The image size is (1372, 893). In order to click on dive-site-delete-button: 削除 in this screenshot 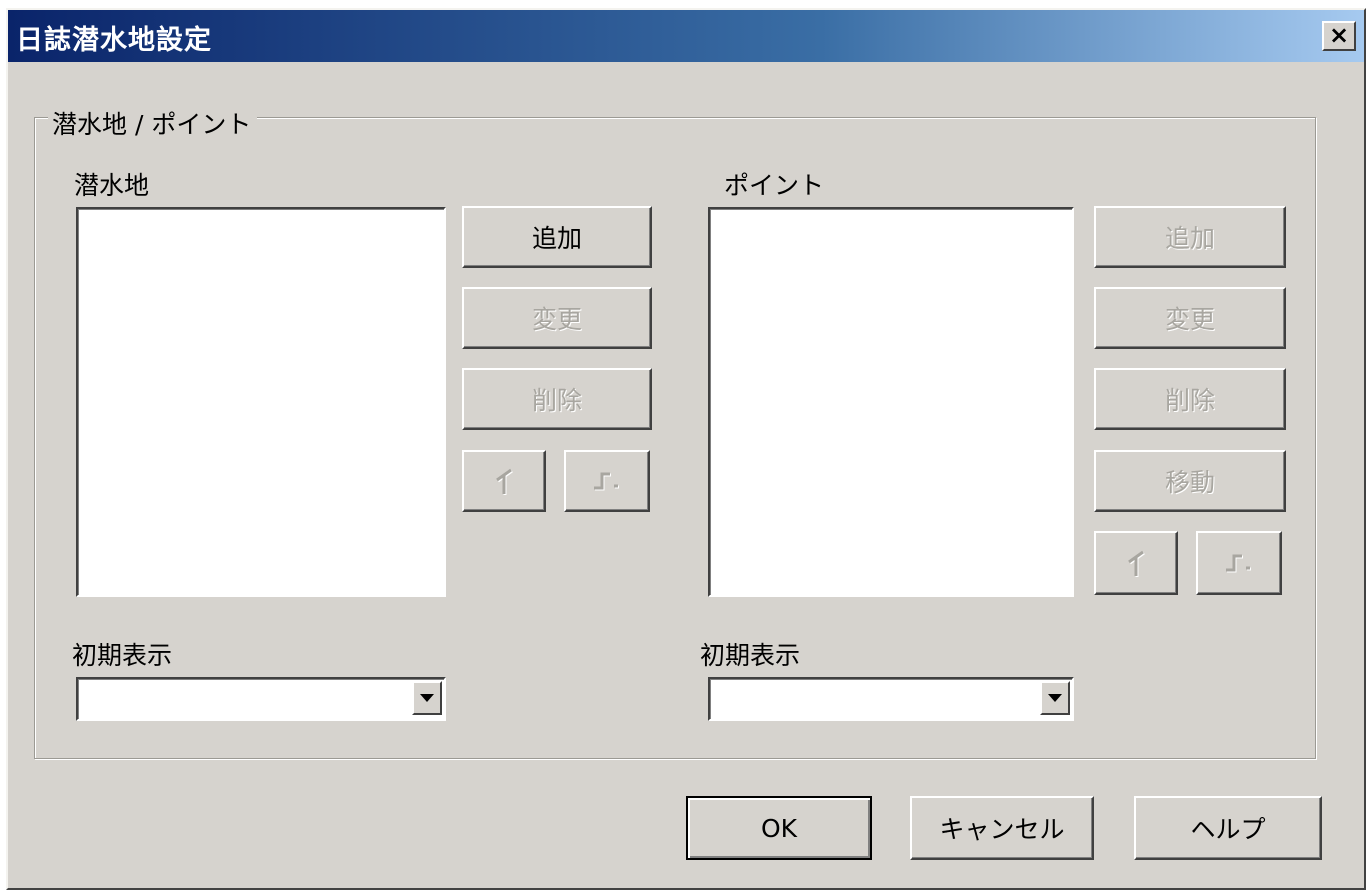, I will do `click(557, 399)`.